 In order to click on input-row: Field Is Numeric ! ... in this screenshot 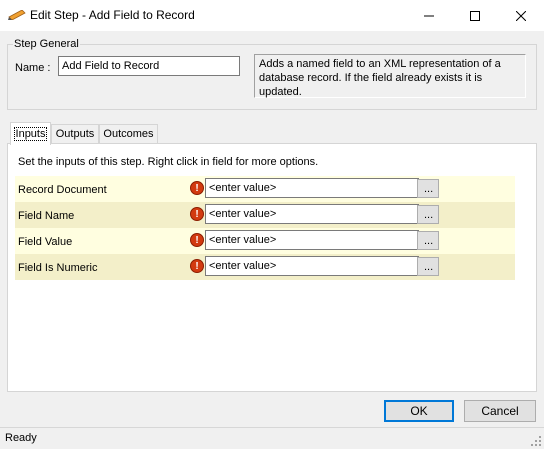, I will do `click(265, 267)`.